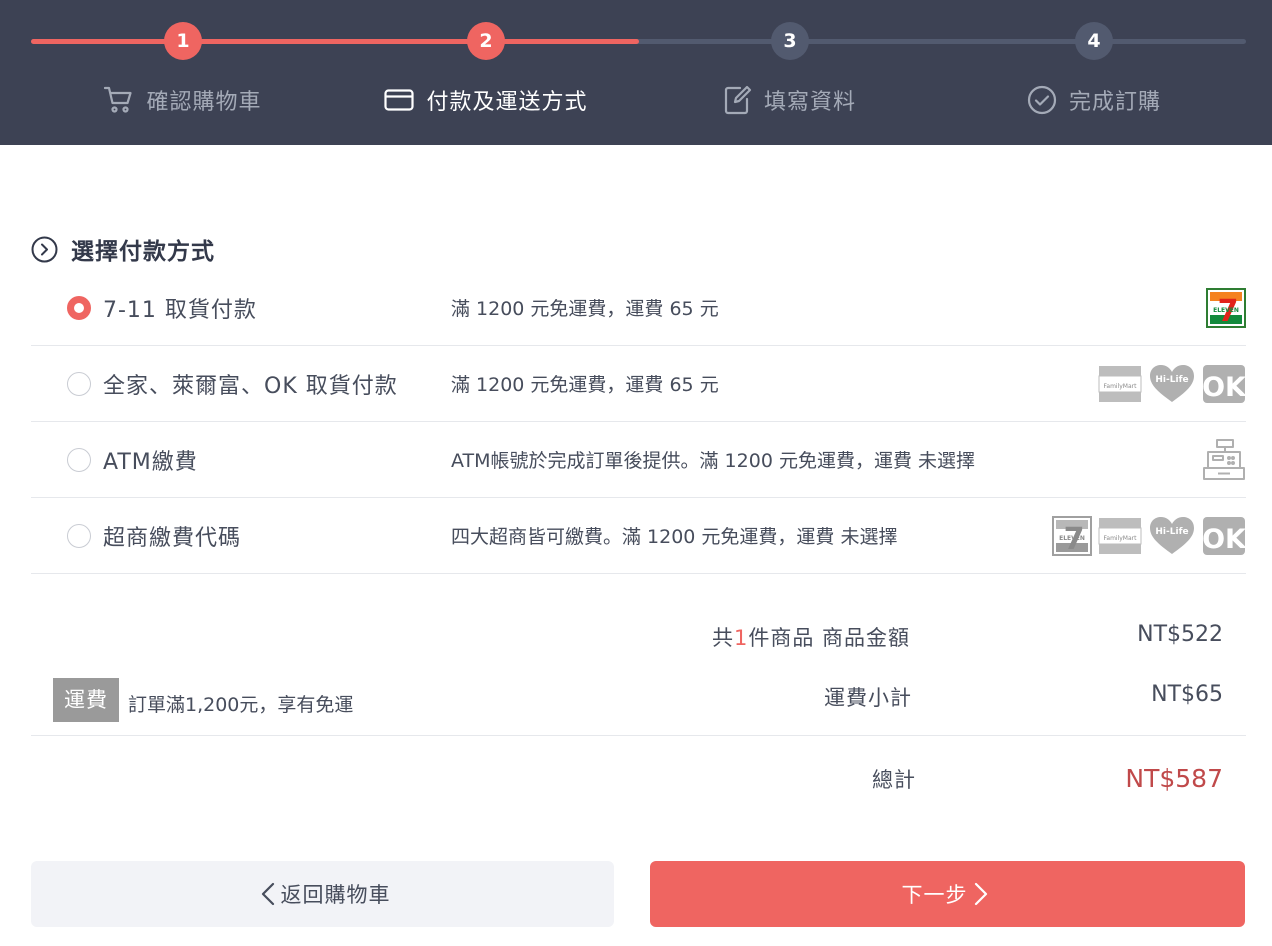 Image resolution: width=1272 pixels, height=946 pixels. I want to click on payment-option-atm: ATM繳費 ATM帳號於完成訂單後提供。滿 1200 元免運費，運費 未選擇, so click(638, 460).